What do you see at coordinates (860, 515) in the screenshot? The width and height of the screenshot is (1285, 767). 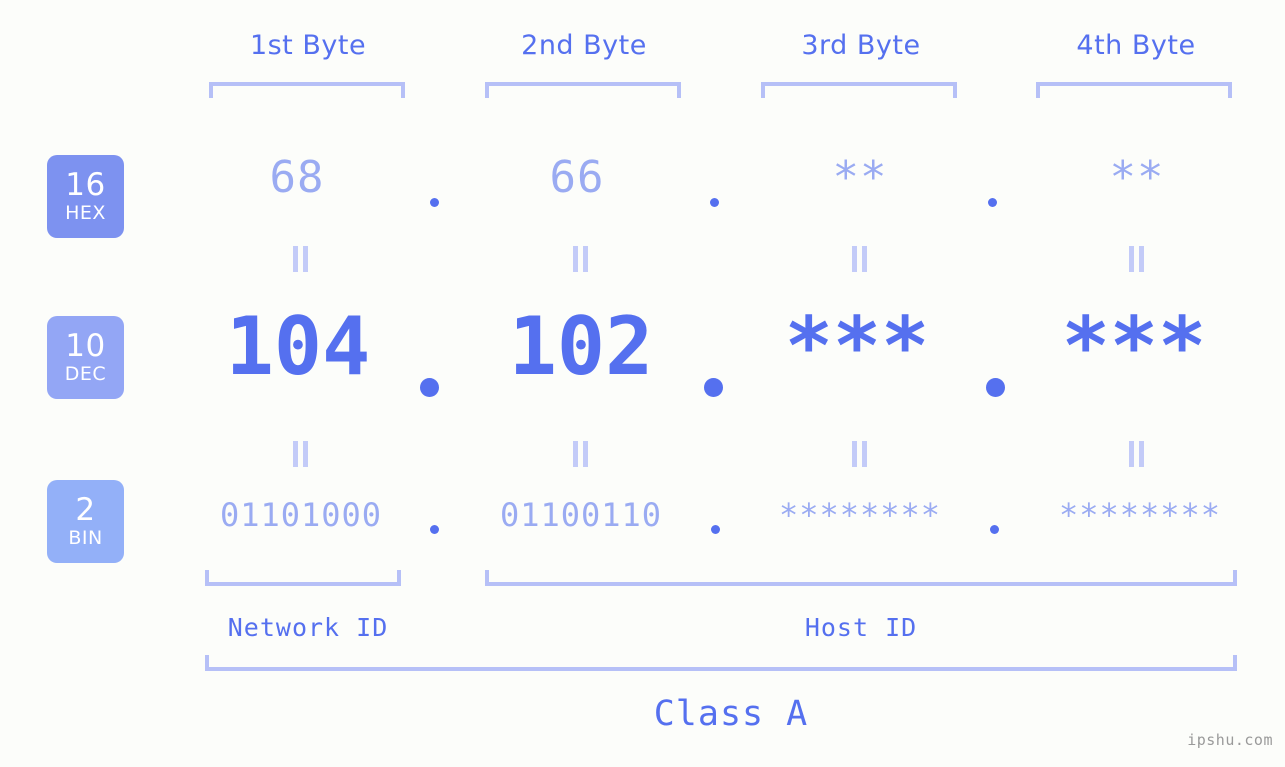 I see `bin-byte-3-value: ********` at bounding box center [860, 515].